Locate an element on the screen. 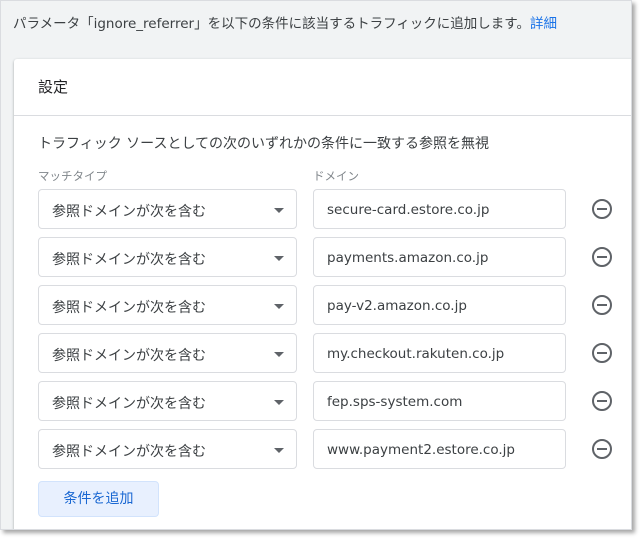 The height and width of the screenshot is (538, 640). domain-input: pay-v2.amazon.co.jp is located at coordinates (439, 305).